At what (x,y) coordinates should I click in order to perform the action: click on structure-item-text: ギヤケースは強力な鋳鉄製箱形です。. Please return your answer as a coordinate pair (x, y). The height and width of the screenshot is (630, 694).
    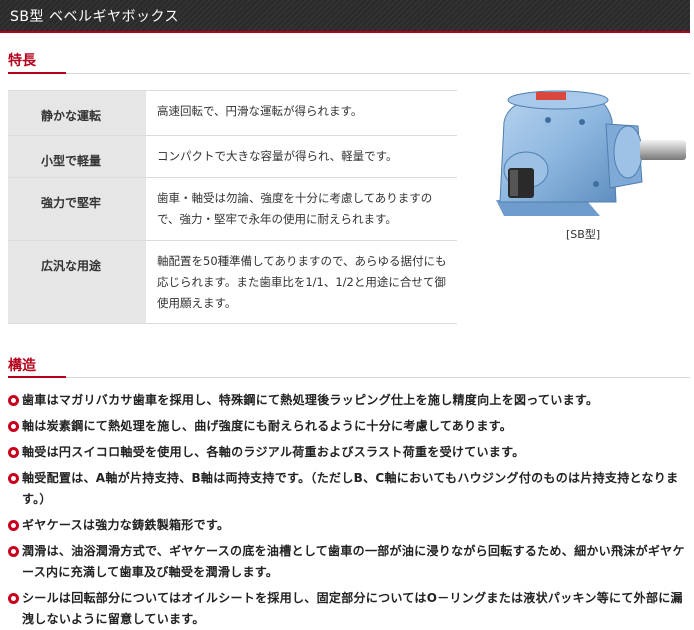
    Looking at the image, I should click on (126, 525).